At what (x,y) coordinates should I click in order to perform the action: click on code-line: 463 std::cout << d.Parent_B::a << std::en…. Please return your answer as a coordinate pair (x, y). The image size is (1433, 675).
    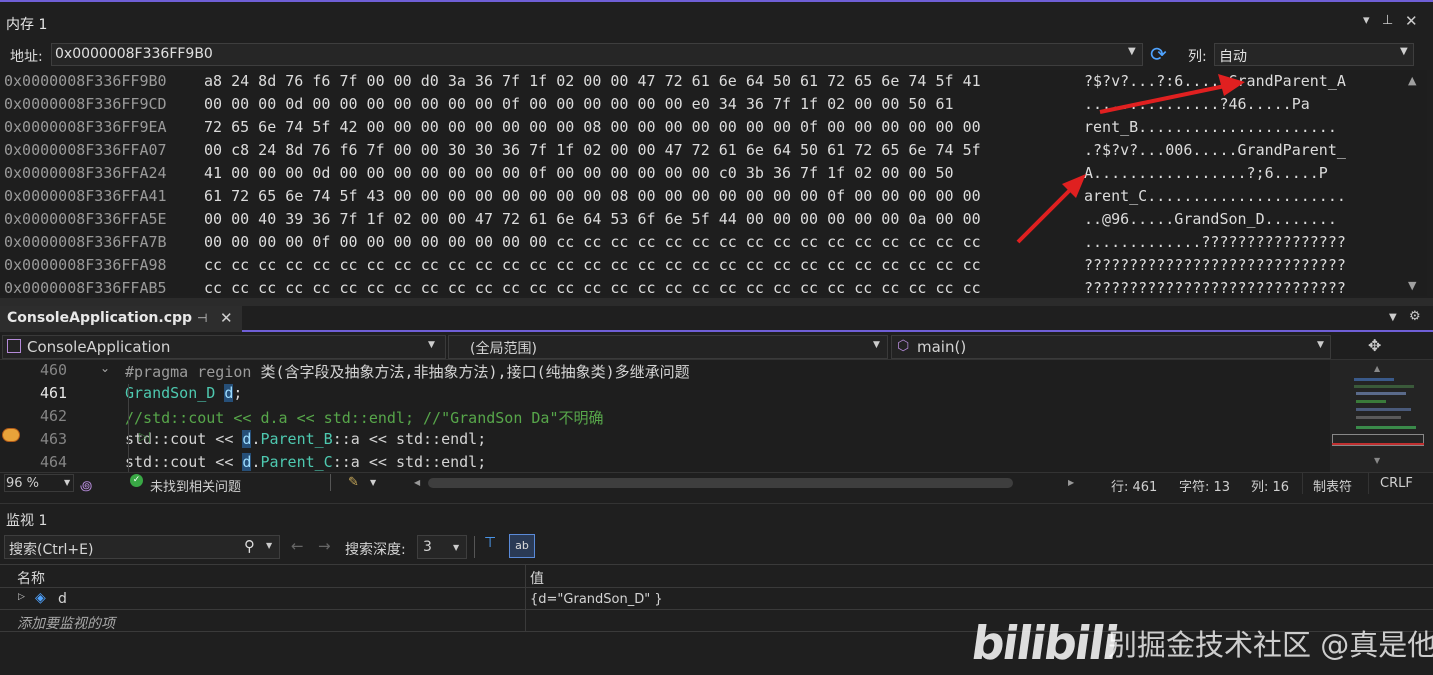
    Looking at the image, I should click on (665, 440).